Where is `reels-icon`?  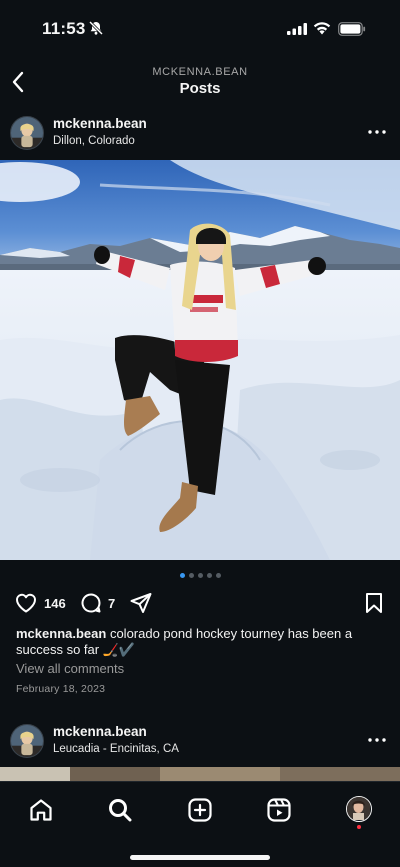 reels-icon is located at coordinates (279, 810).